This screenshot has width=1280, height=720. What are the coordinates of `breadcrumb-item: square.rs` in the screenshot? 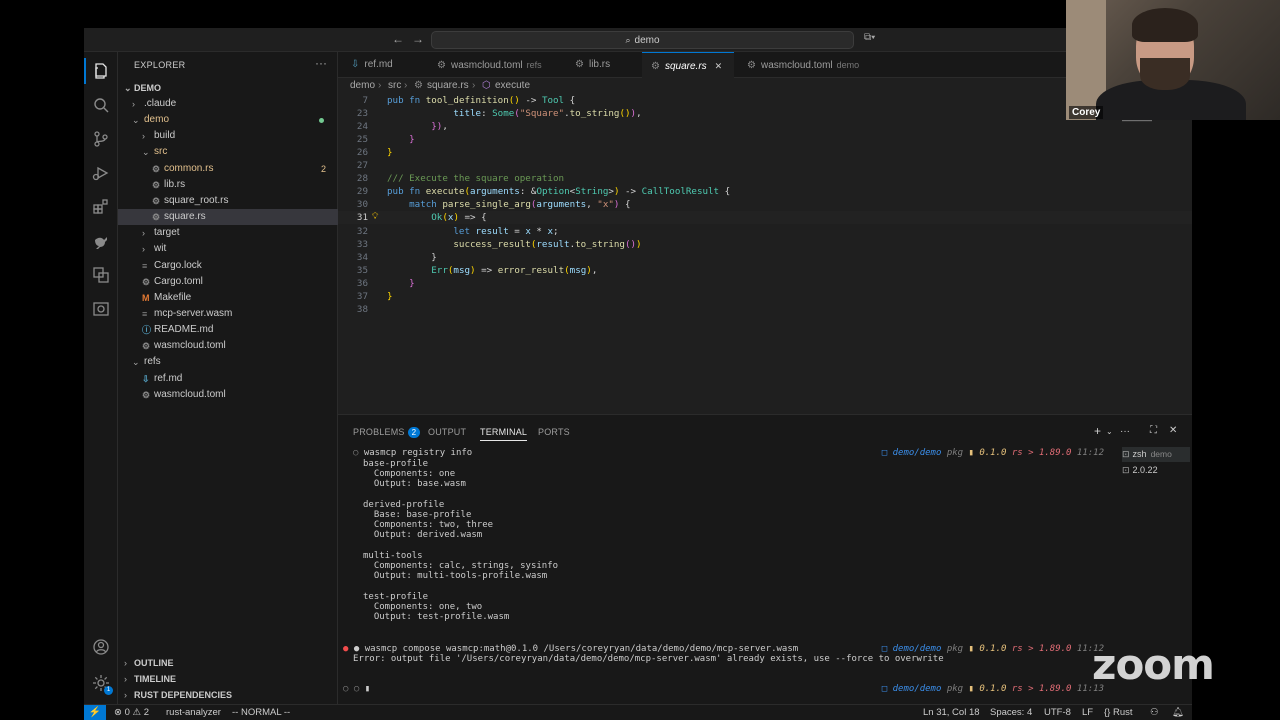 It's located at (448, 86).